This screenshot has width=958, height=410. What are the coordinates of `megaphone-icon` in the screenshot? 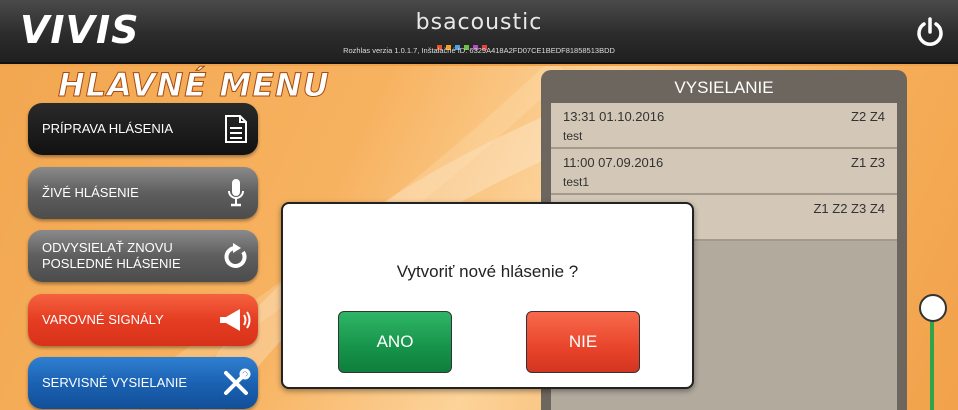 It's located at (236, 320).